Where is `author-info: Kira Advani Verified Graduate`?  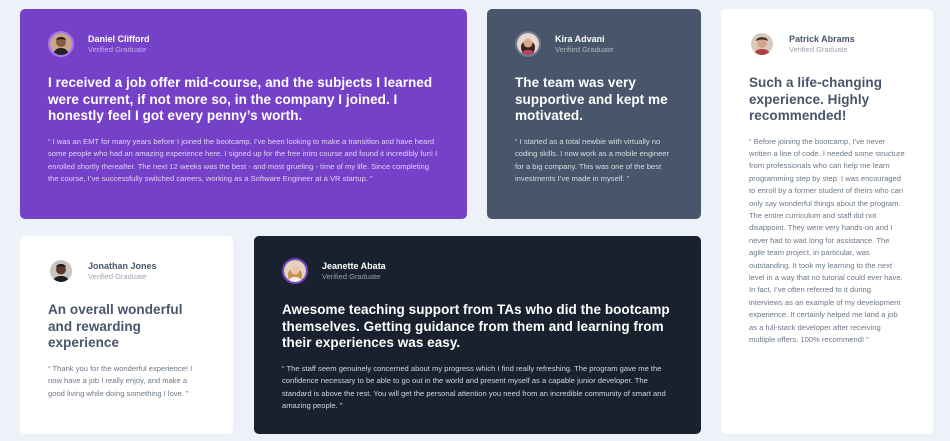 author-info: Kira Advani Verified Graduate is located at coordinates (584, 44).